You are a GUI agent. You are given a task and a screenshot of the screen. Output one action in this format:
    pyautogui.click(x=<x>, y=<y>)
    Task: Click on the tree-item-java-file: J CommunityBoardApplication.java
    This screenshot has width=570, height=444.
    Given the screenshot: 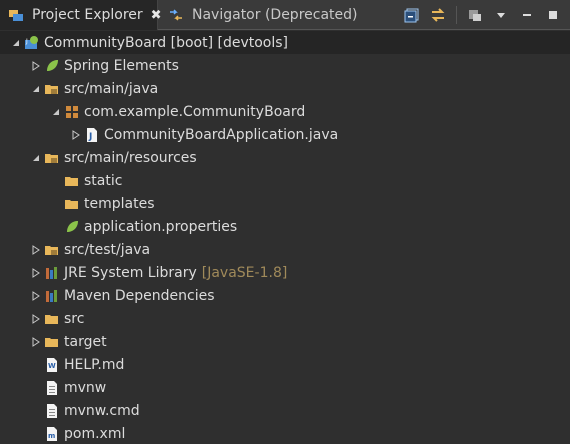 What is the action you would take?
    pyautogui.click(x=285, y=134)
    